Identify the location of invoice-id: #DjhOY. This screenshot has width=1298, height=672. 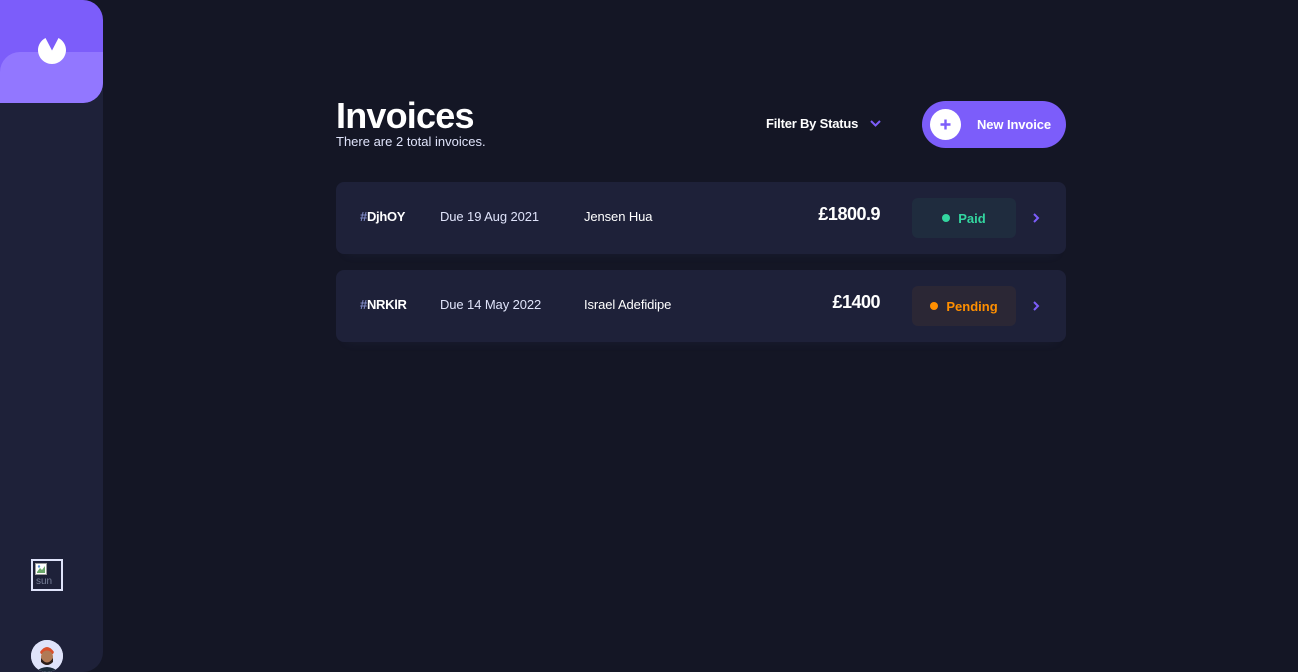
(382, 216).